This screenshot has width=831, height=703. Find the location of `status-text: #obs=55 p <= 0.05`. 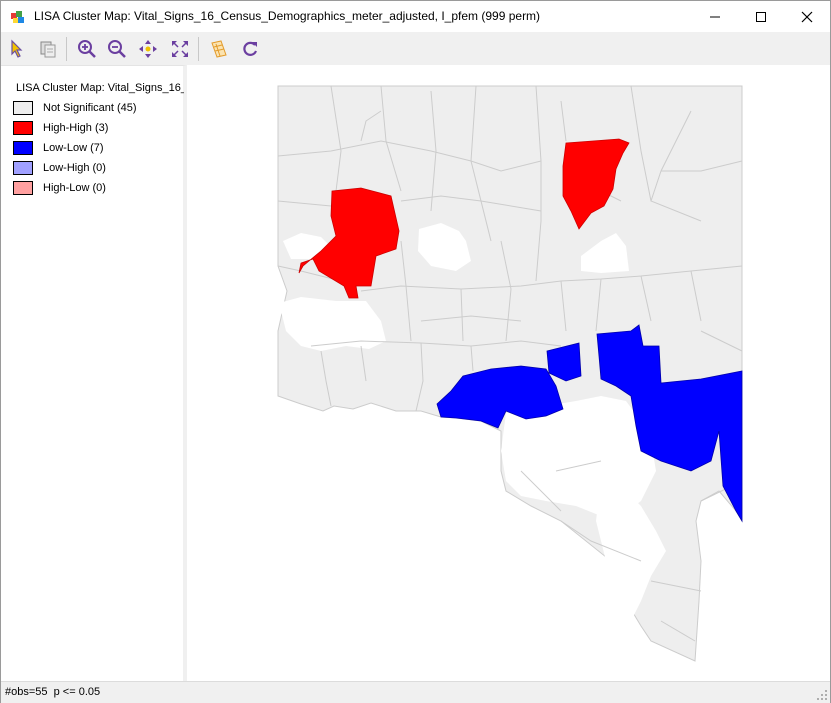

status-text: #obs=55 p <= 0.05 is located at coordinates (53, 692).